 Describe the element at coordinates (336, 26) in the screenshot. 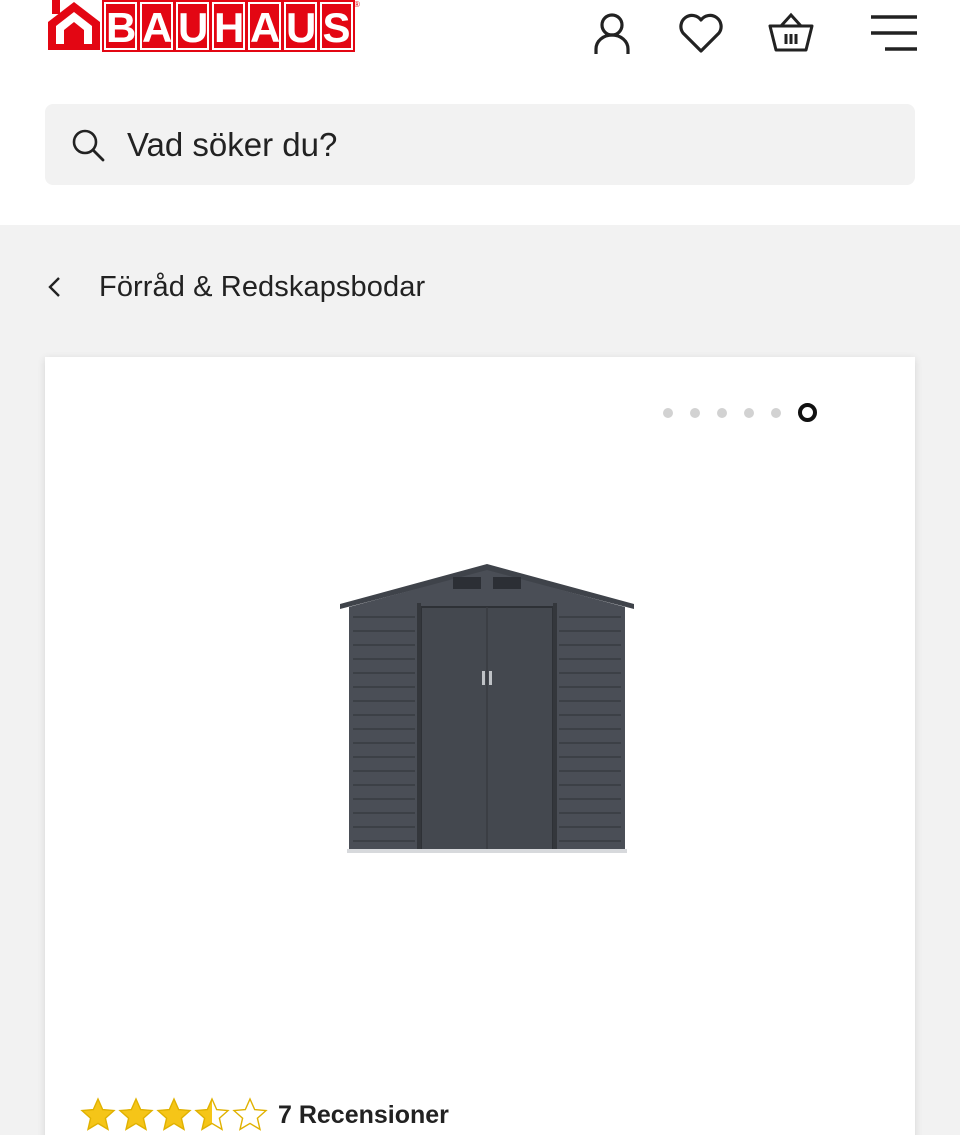

I see `logo-letter: S` at that location.